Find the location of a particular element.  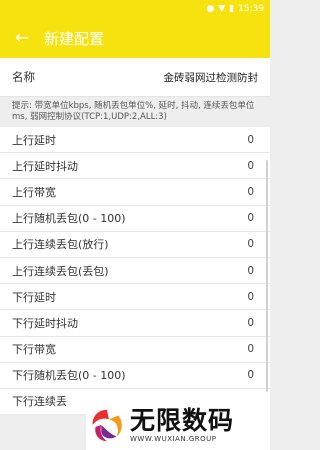

config-row-label: 下行带宽 is located at coordinates (34, 350).